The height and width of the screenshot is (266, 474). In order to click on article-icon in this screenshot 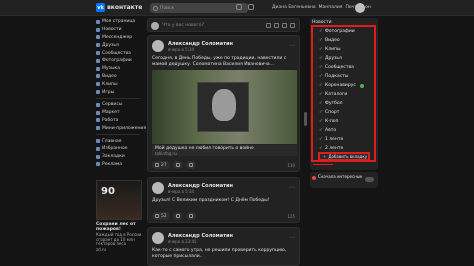, I will do `click(292, 25)`.